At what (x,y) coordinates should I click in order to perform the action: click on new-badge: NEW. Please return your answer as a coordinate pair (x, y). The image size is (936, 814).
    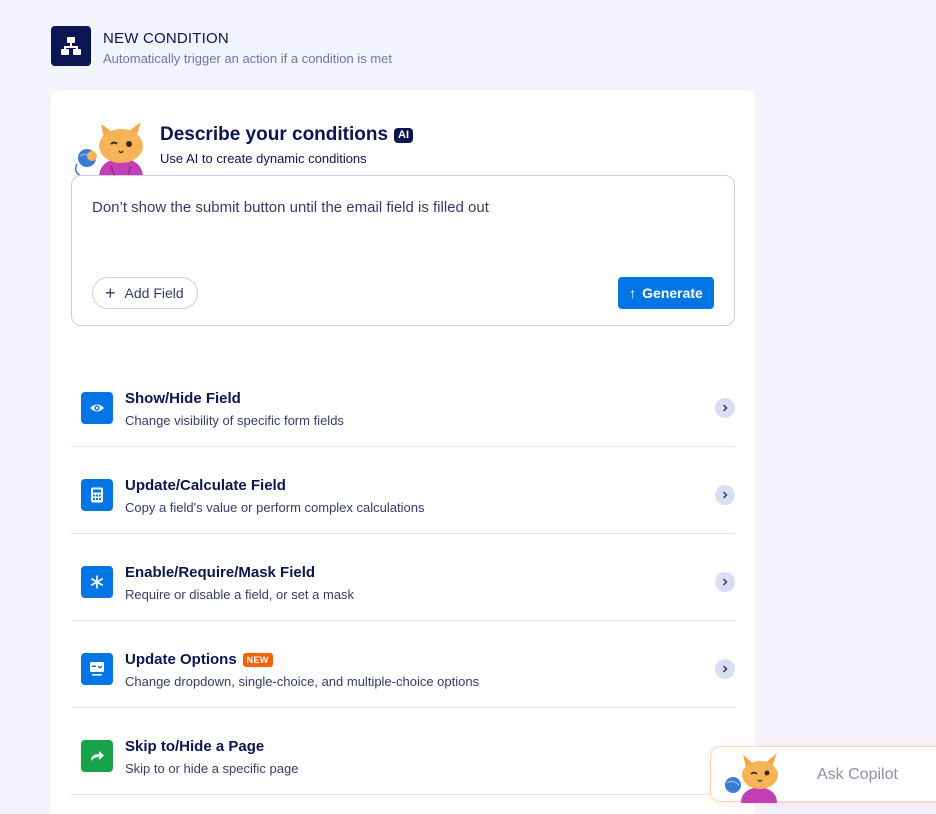
    Looking at the image, I should click on (257, 659).